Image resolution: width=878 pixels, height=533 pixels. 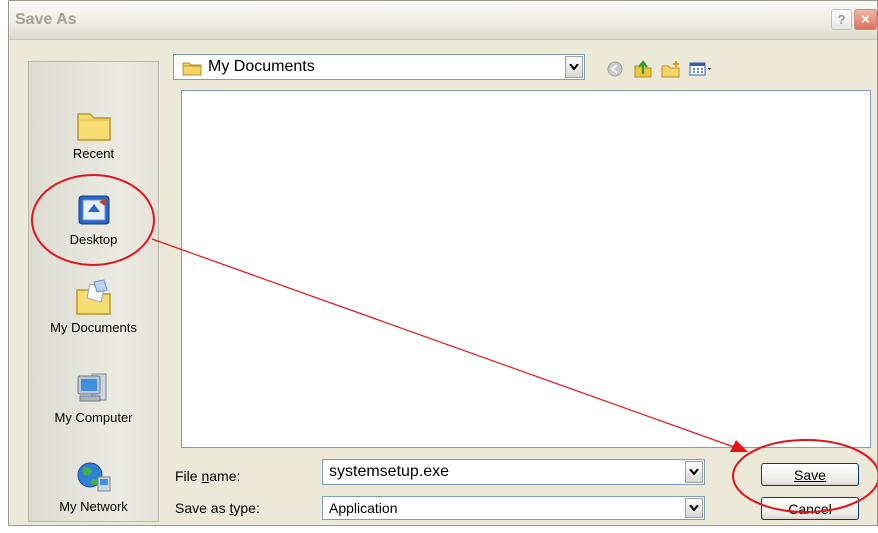 I want to click on new-folder-icon, so click(x=671, y=69).